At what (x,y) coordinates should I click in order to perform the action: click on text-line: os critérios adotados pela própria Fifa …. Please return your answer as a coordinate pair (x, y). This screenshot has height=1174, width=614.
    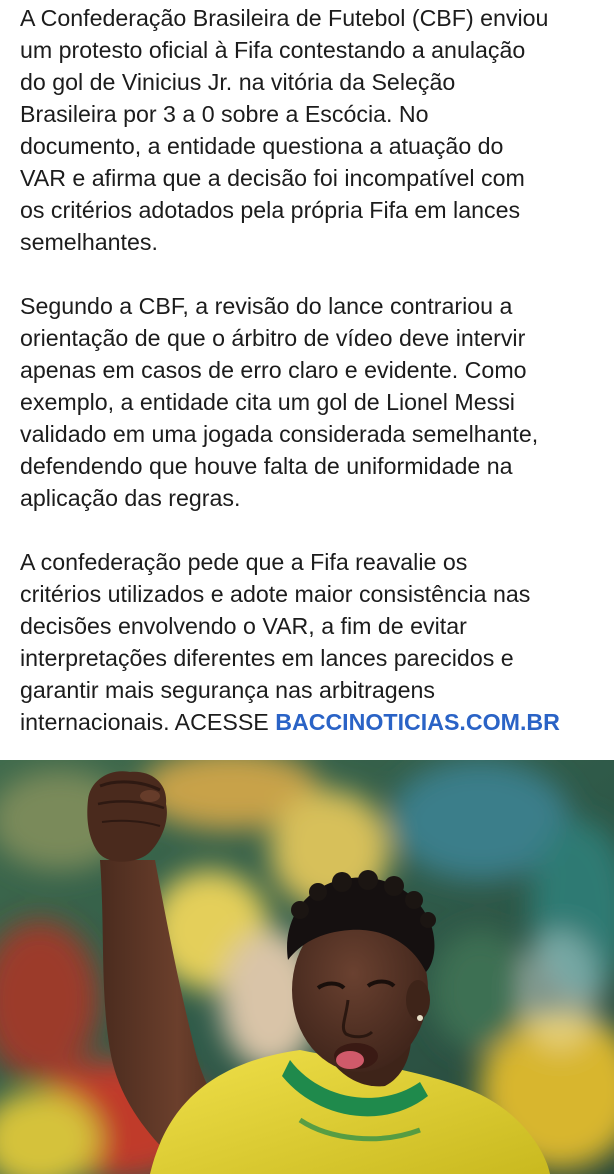
    Looking at the image, I should click on (270, 210).